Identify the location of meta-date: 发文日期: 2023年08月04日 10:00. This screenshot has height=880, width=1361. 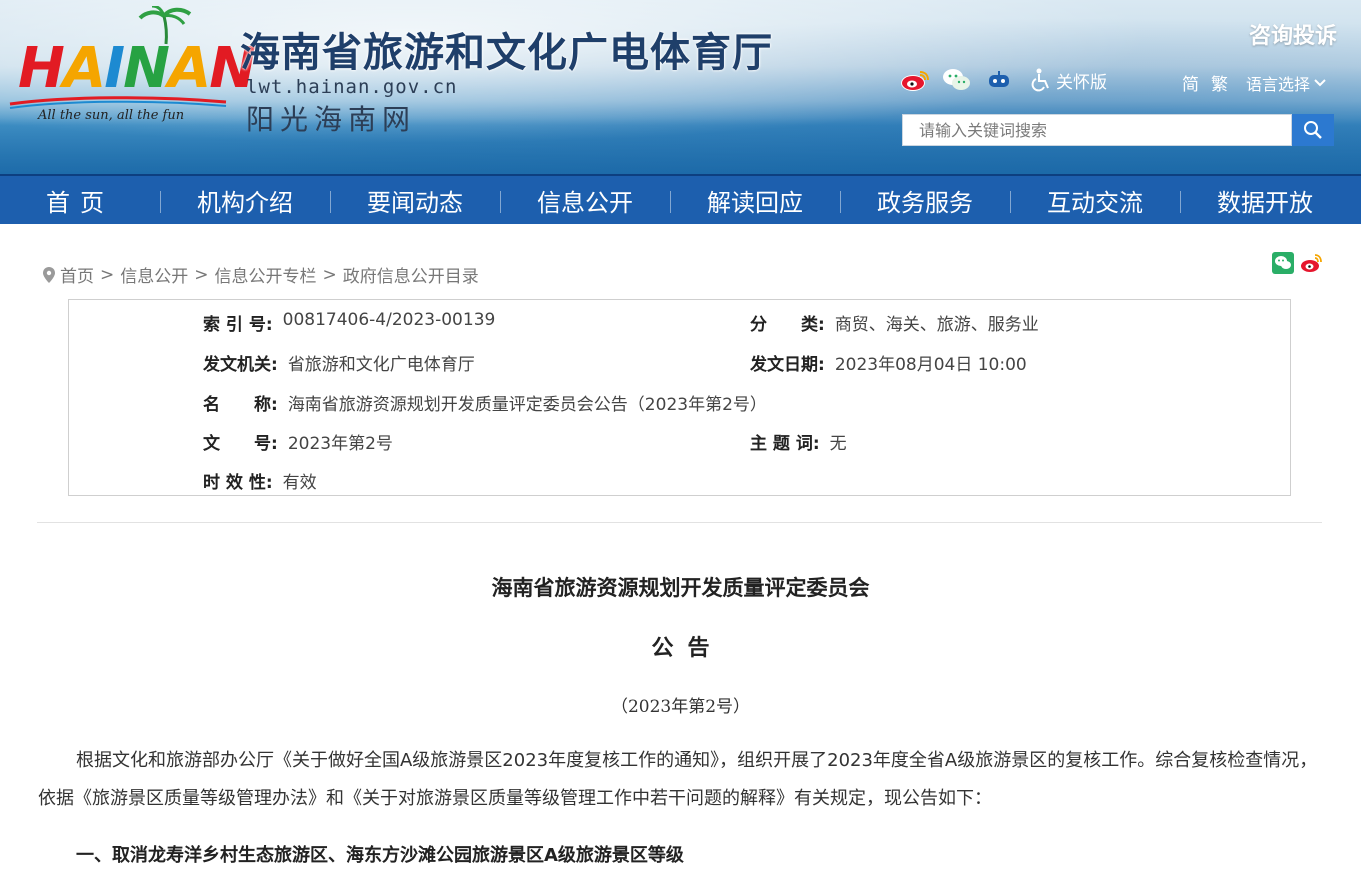
(888, 362).